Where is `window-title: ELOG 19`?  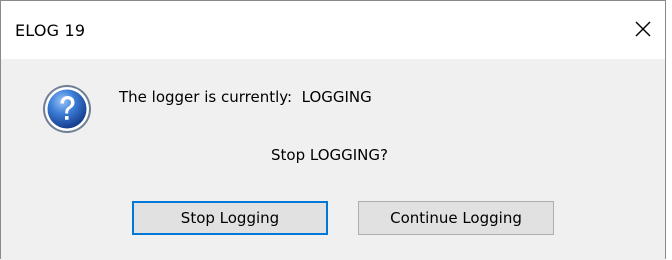 window-title: ELOG 19 is located at coordinates (50, 30).